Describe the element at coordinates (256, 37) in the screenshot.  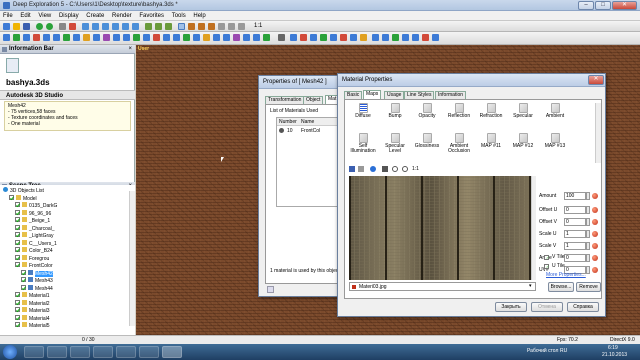
I see `object-tool-26-icon` at that location.